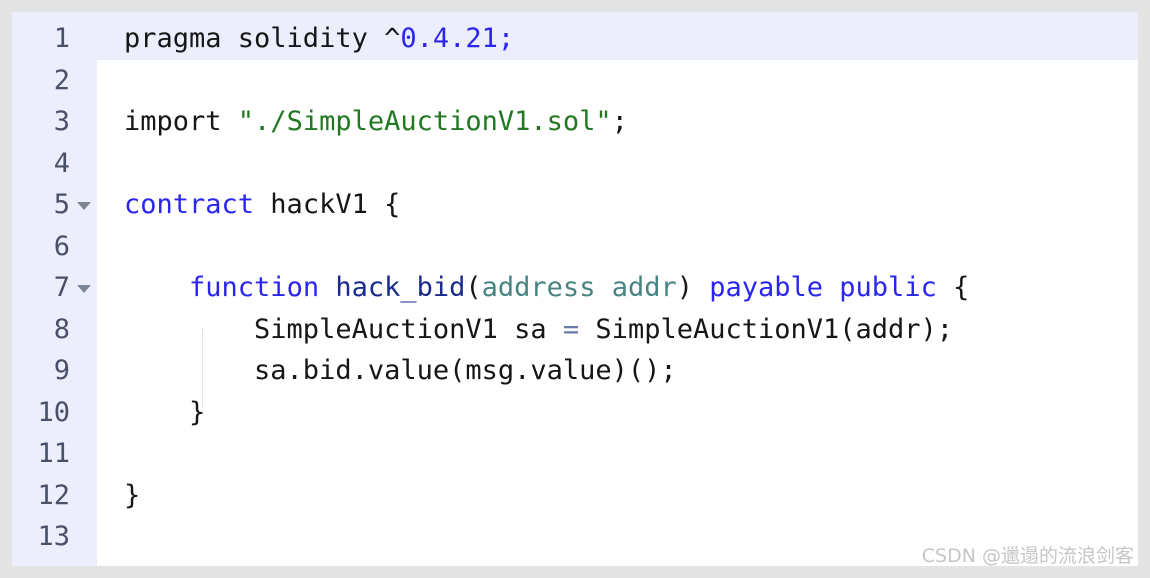 Image resolution: width=1150 pixels, height=578 pixels. I want to click on code-line-row: 3 import "./SimpleAuctionV1.sol";, so click(575, 122).